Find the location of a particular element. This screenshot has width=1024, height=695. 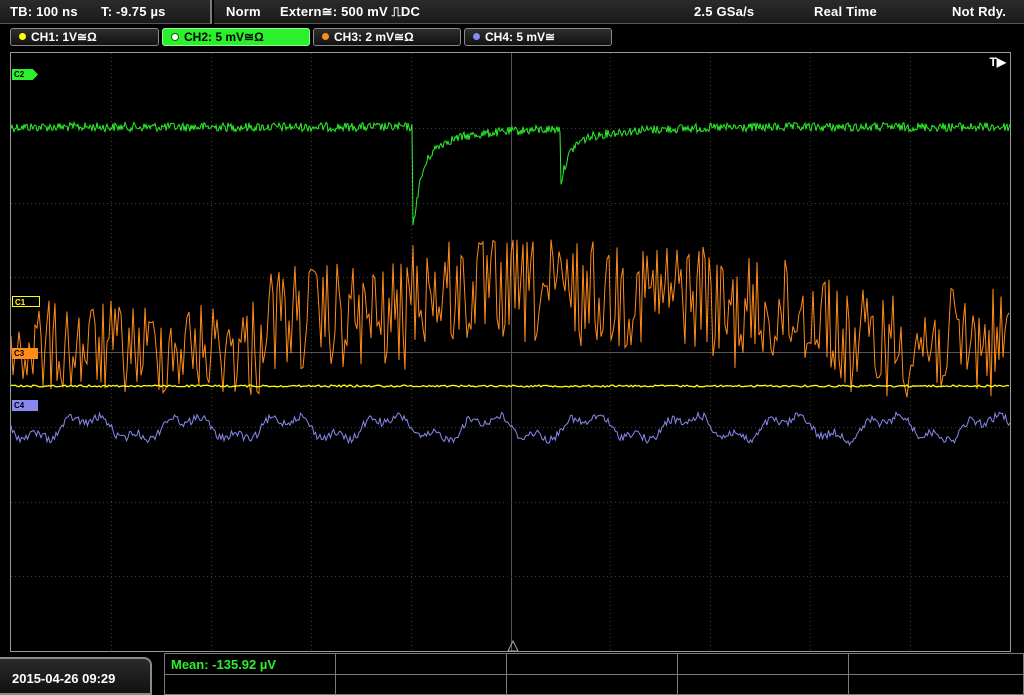

ch4-marker-label: C4 is located at coordinates (19, 405).